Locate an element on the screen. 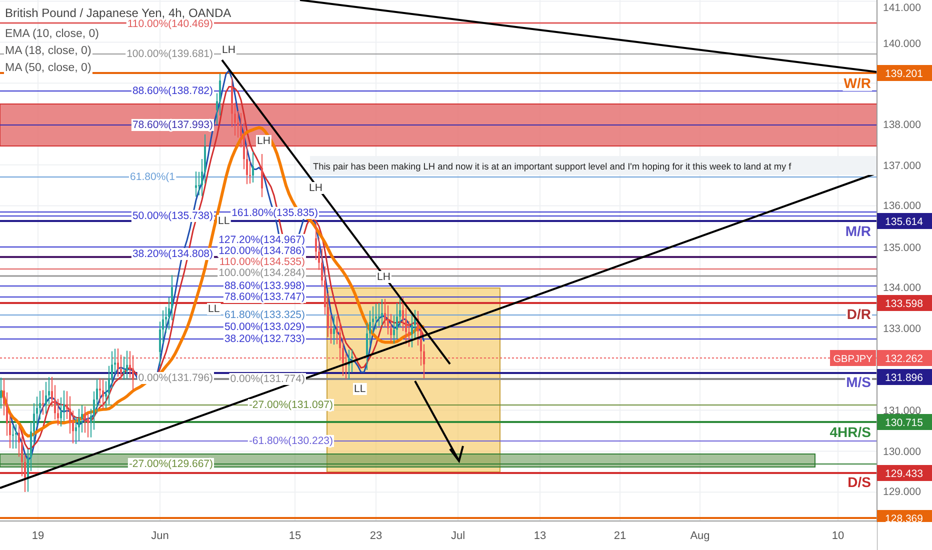 The image size is (932, 550). time-tick-label: 21 is located at coordinates (620, 536).